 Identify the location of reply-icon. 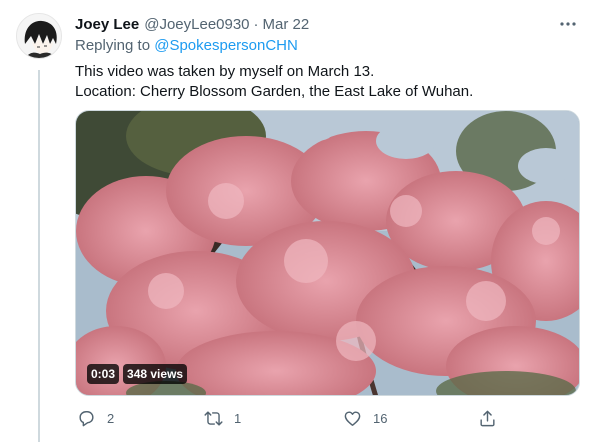
(86, 418).